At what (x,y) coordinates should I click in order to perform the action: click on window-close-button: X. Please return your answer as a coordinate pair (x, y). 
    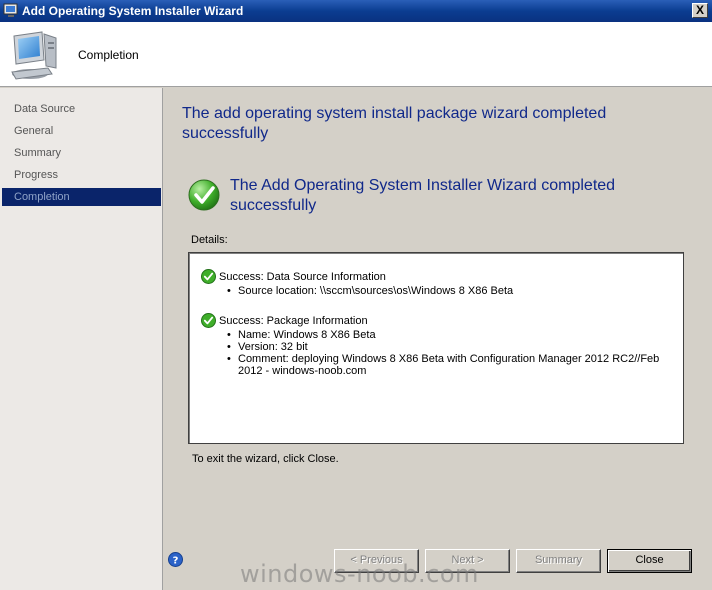
    Looking at the image, I should click on (700, 10).